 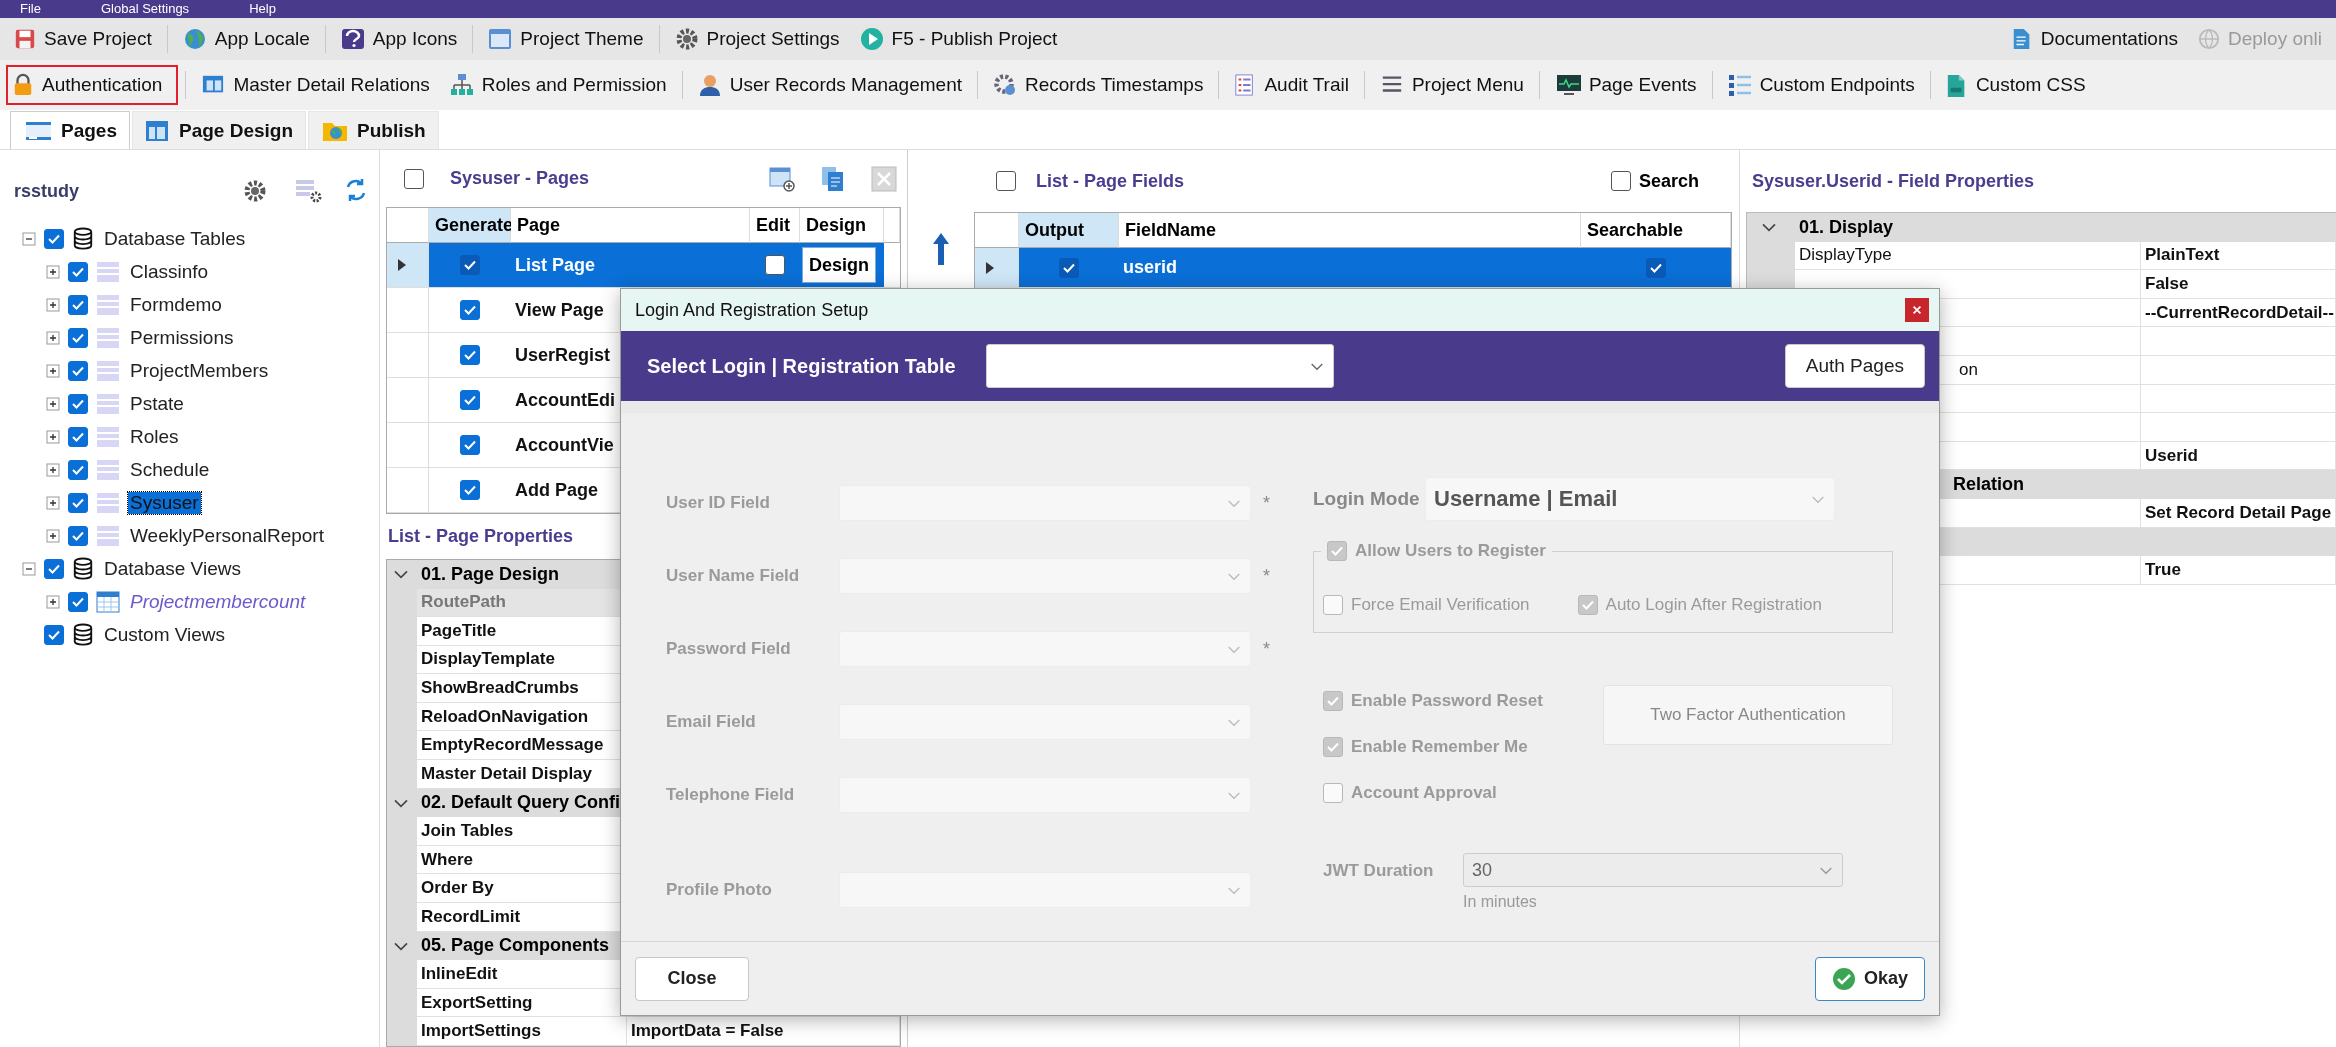 I want to click on toolbar-button: App Locale, so click(x=246, y=39).